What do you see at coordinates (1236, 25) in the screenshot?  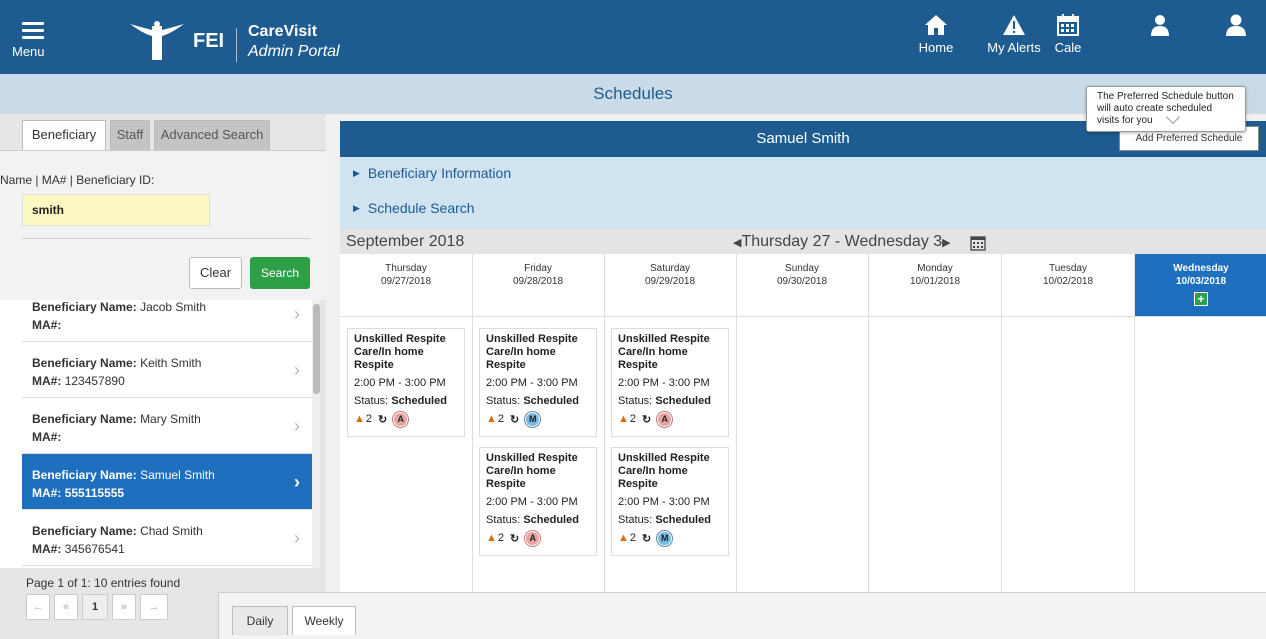 I see `user-icon` at bounding box center [1236, 25].